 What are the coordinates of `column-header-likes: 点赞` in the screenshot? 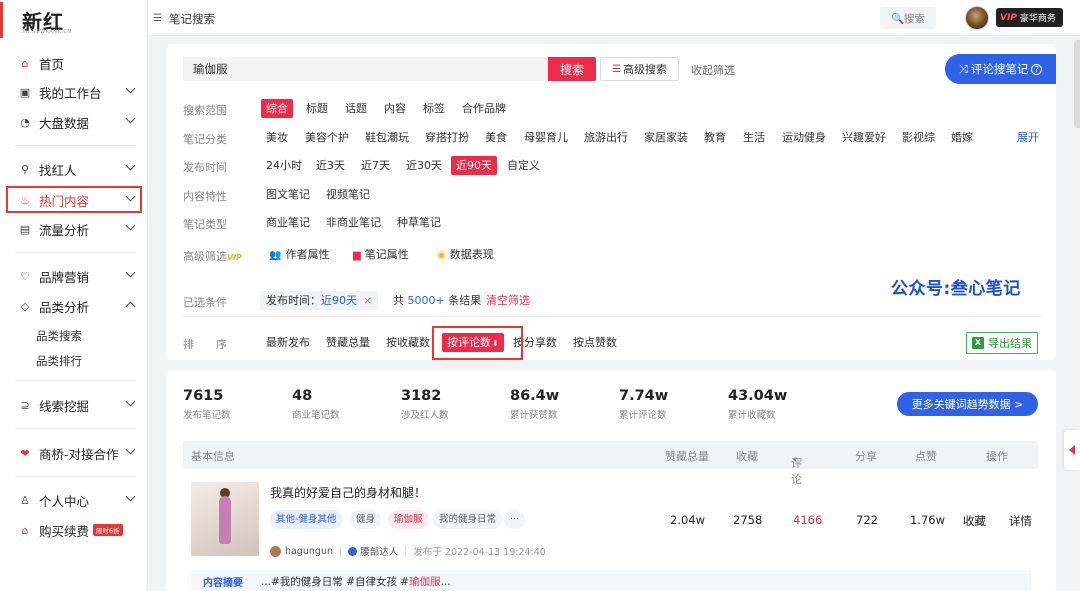 It's located at (926, 456).